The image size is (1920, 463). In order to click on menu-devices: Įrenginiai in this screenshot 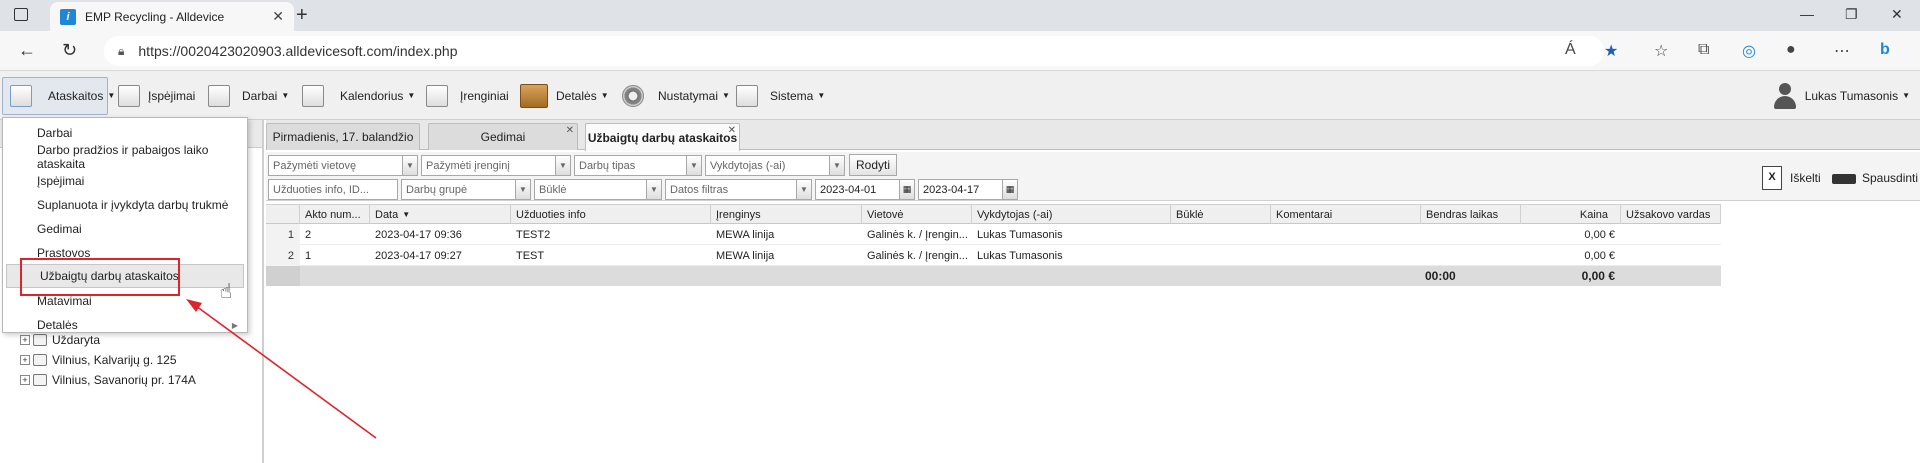, I will do `click(467, 95)`.